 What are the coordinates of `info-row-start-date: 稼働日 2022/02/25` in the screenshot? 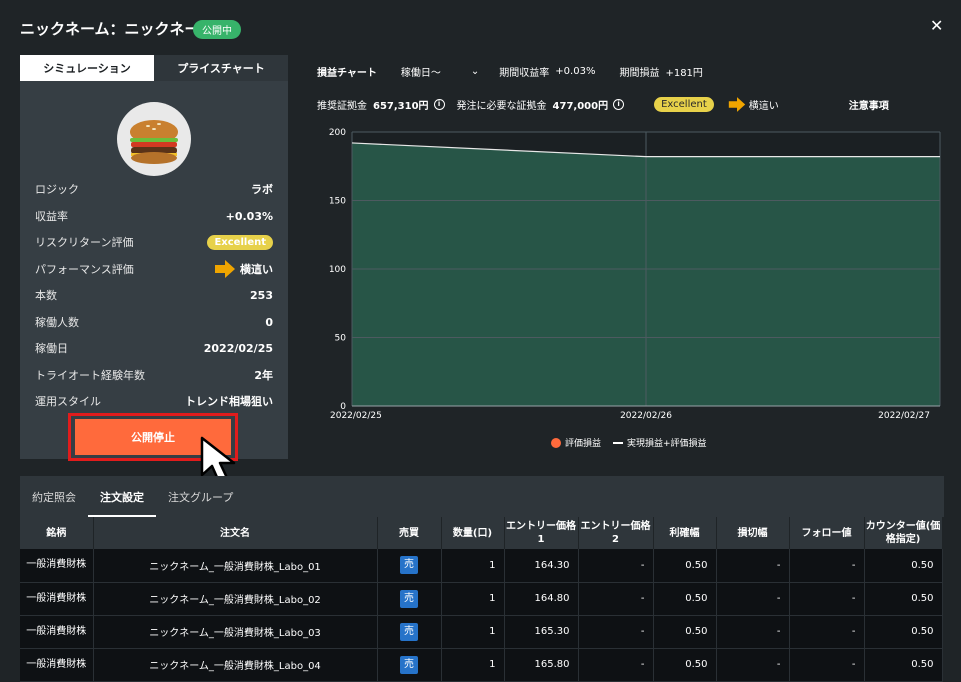 It's located at (154, 348).